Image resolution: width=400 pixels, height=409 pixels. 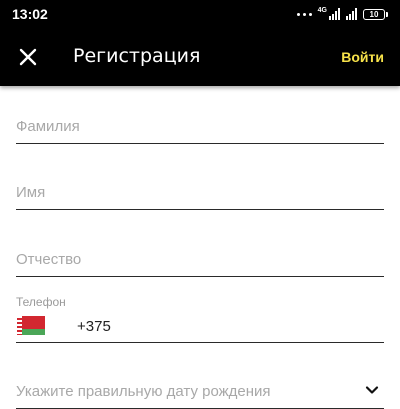 I want to click on belarus-flag-icon, so click(x=31, y=325).